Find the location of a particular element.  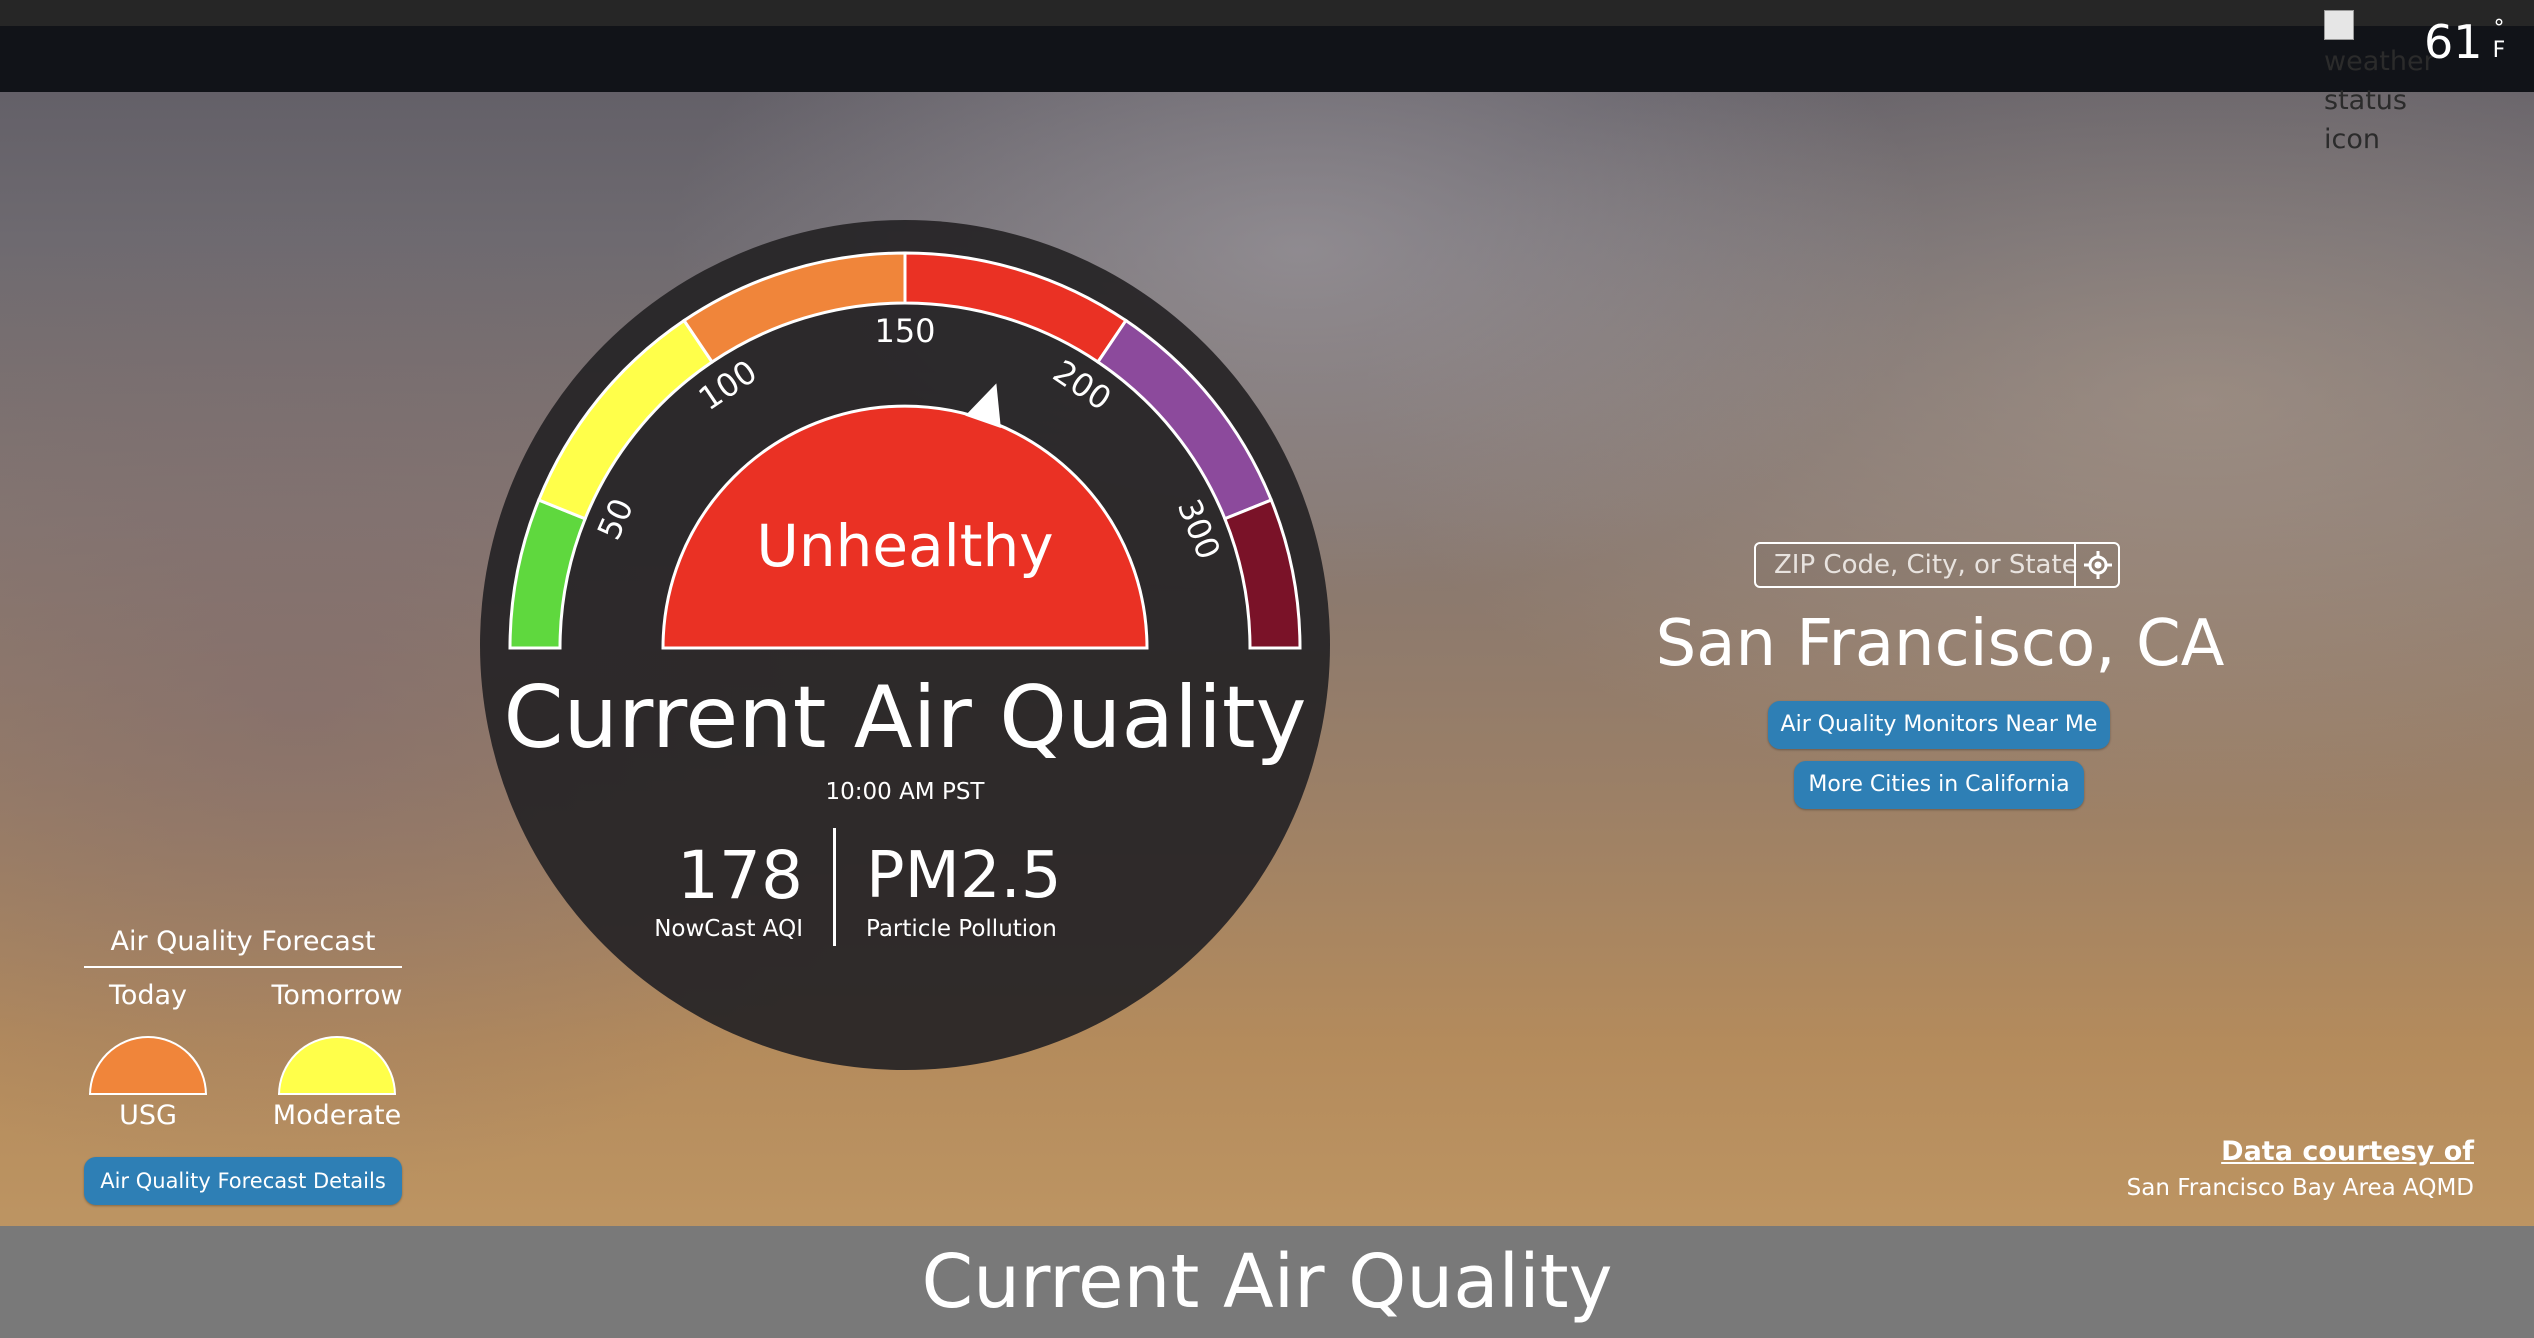

gauge-scale-label: 150 is located at coordinates (904, 331).